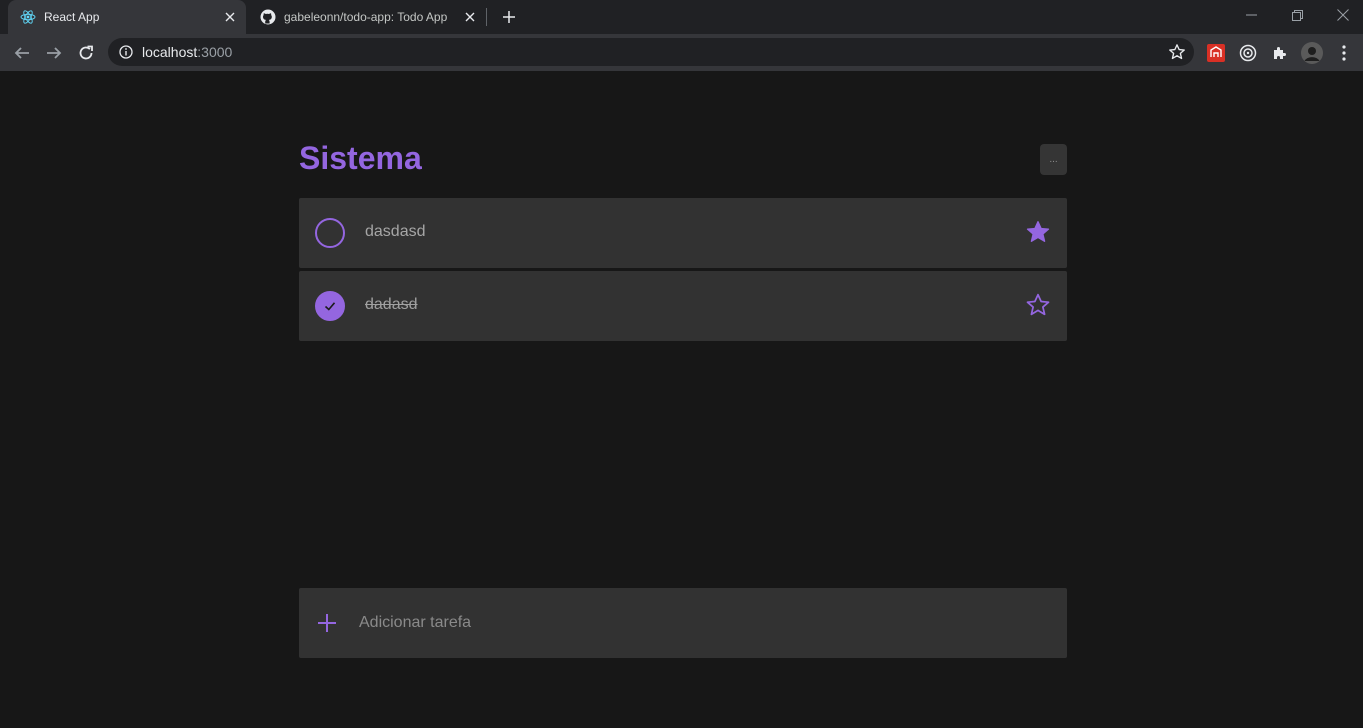 The width and height of the screenshot is (1363, 728). I want to click on browser-menu-button, so click(1344, 53).